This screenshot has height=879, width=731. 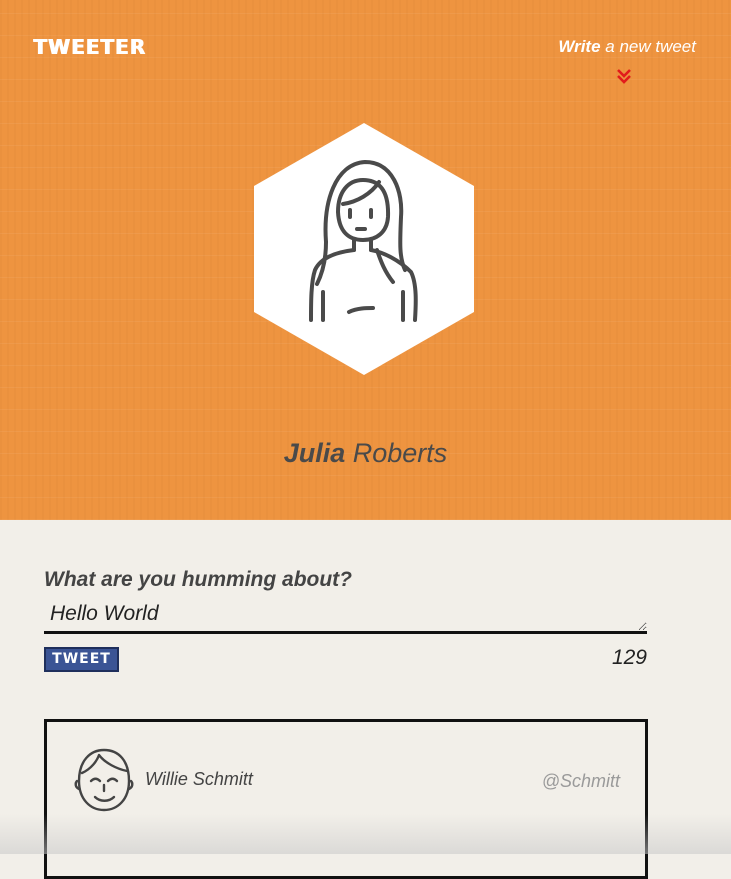 What do you see at coordinates (629, 657) in the screenshot?
I see `character-counter: 129` at bounding box center [629, 657].